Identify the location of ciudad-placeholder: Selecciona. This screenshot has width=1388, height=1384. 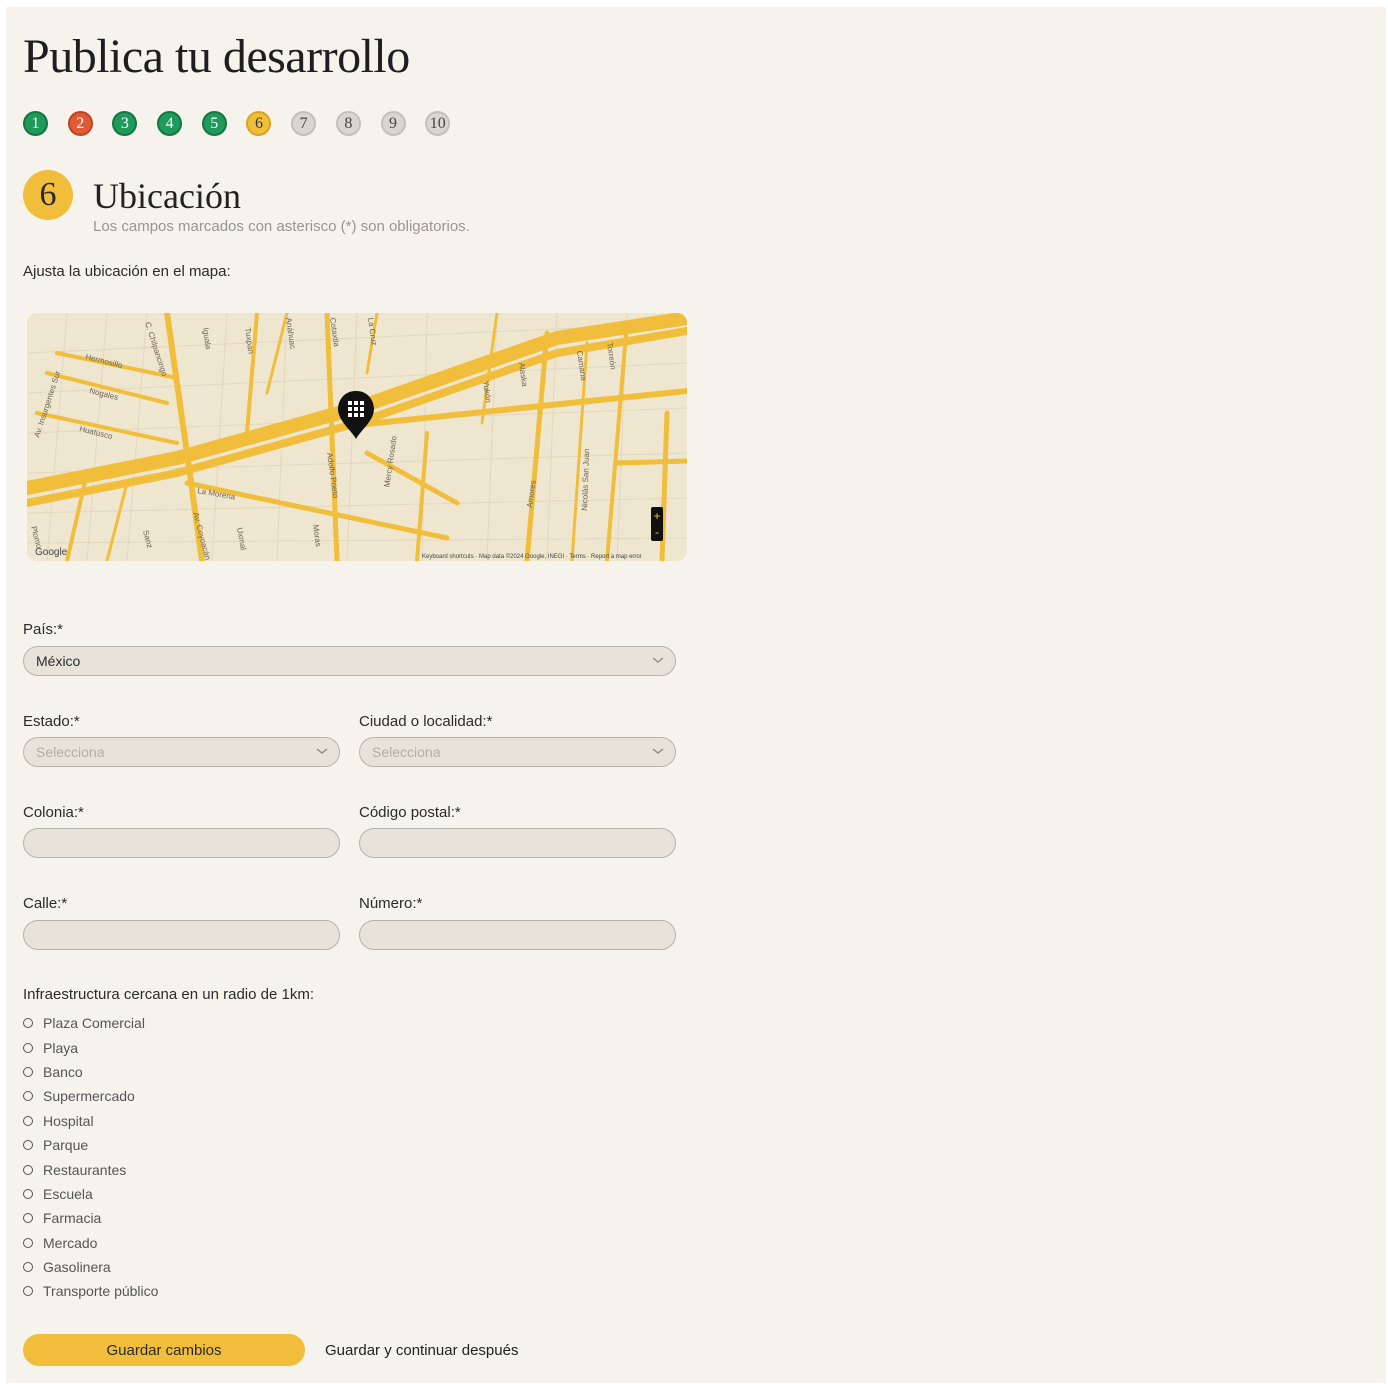
(406, 752).